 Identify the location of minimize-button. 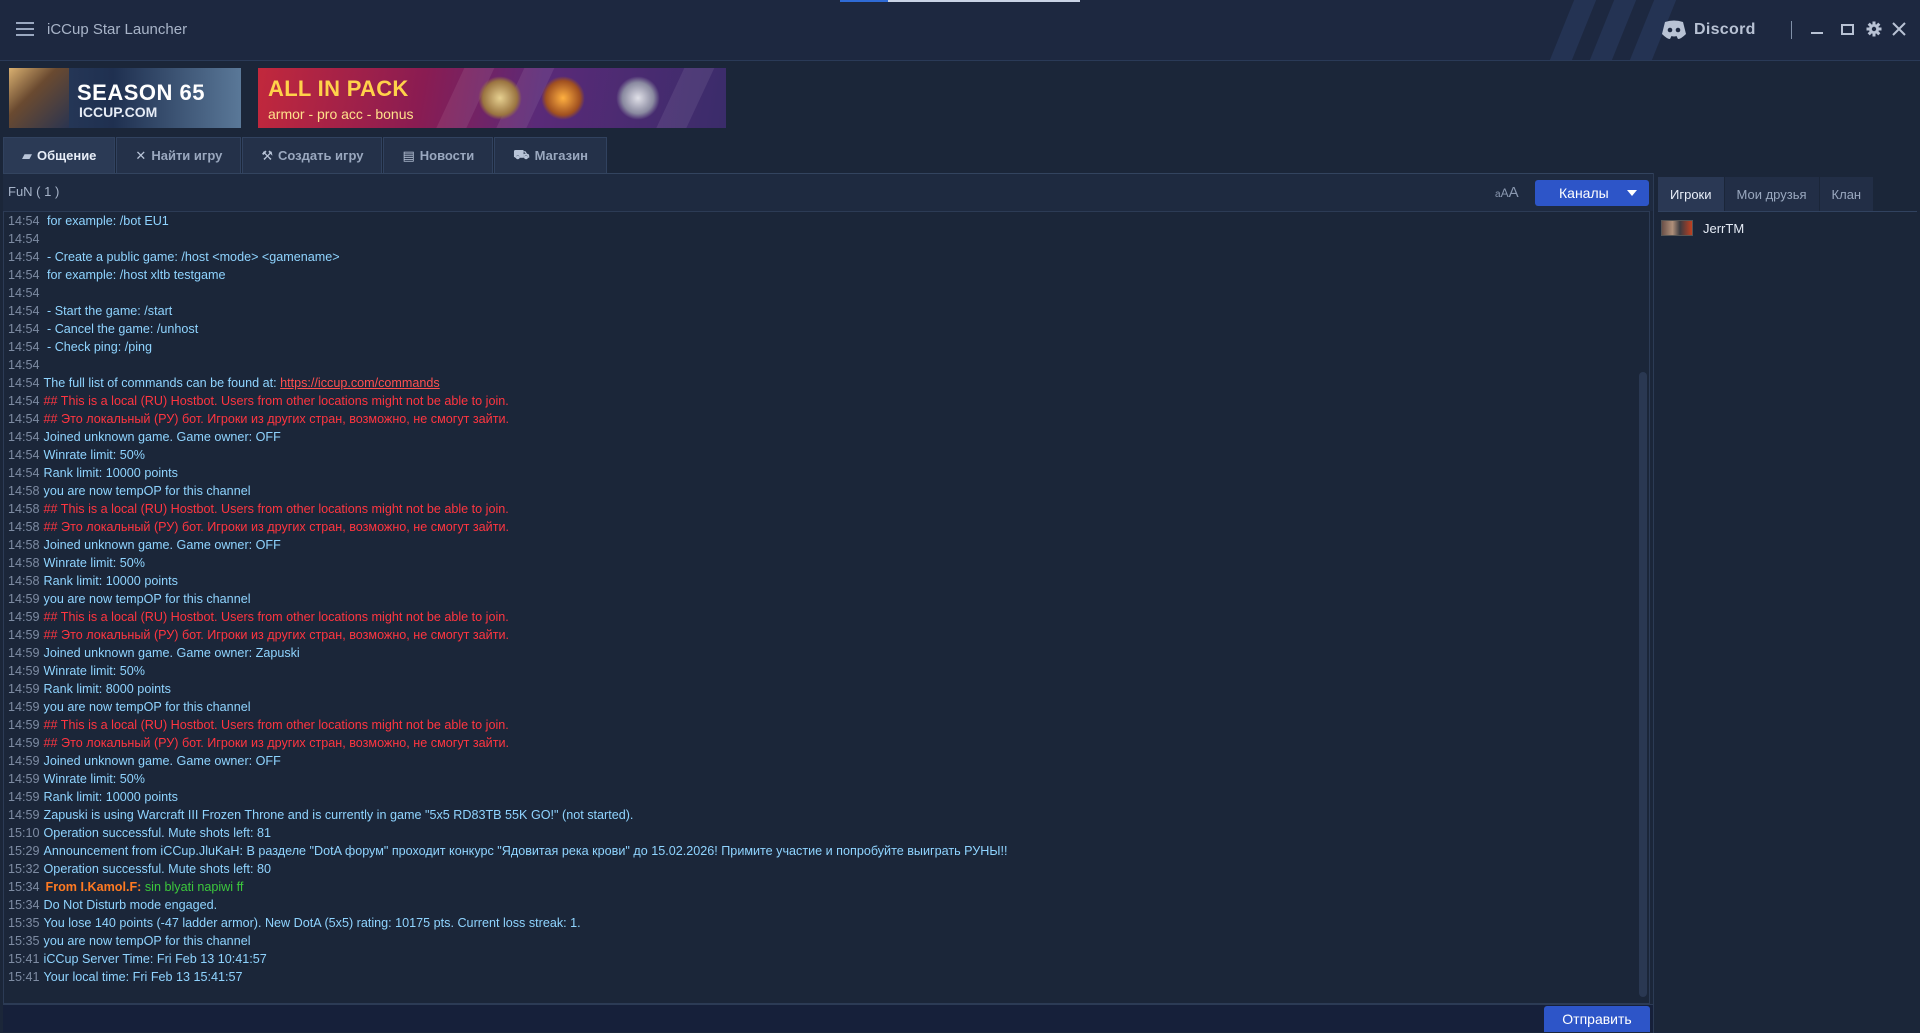
(1817, 29).